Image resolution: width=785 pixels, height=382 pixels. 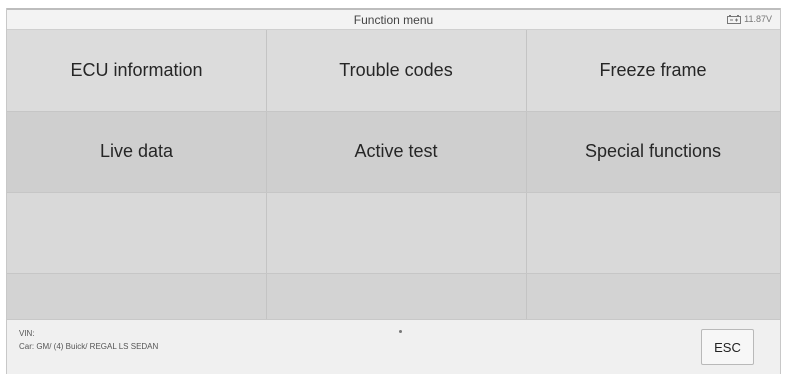 I want to click on esc-button: ESC, so click(x=727, y=347).